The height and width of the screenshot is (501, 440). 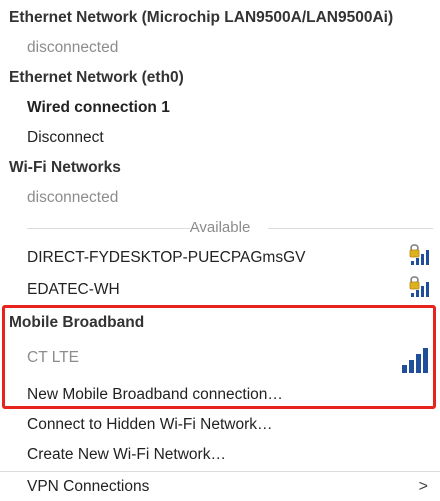 I want to click on menu-item-vpn-connections: VPN Connections >, so click(x=220, y=486).